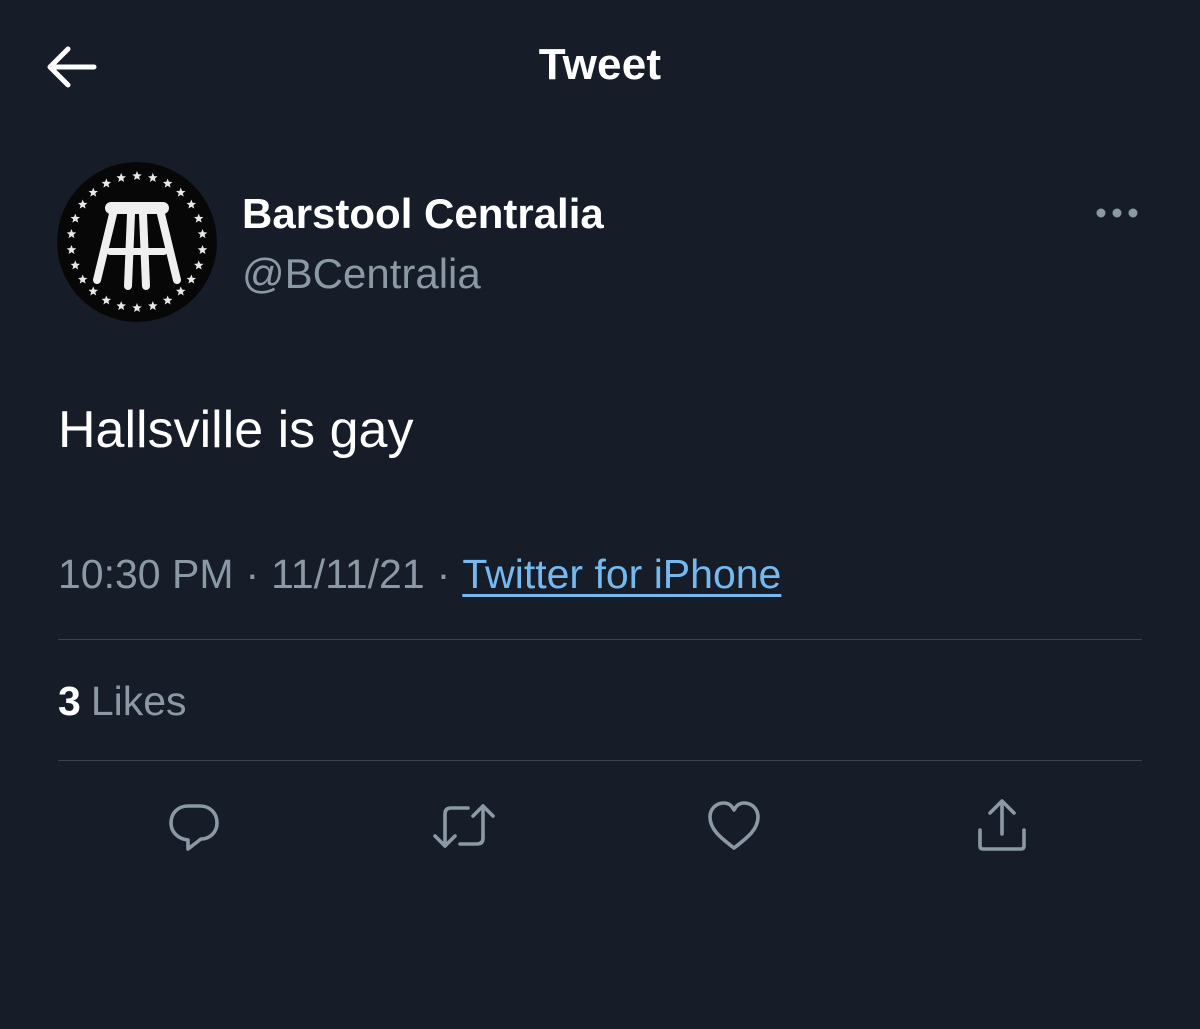 Image resolution: width=1200 pixels, height=1029 pixels. I want to click on heart-icon, so click(734, 825).